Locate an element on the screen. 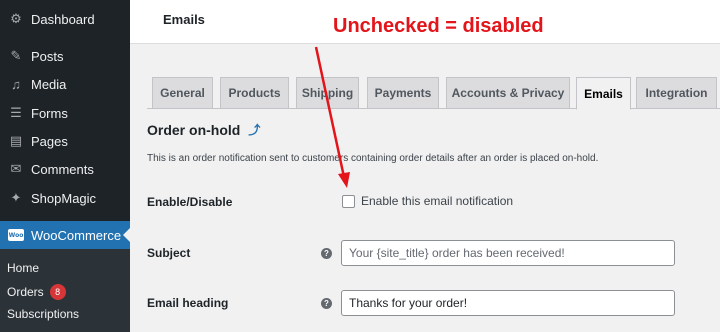 The width and height of the screenshot is (720, 332). sidebar-item-media: ♫ Media is located at coordinates (65, 84).